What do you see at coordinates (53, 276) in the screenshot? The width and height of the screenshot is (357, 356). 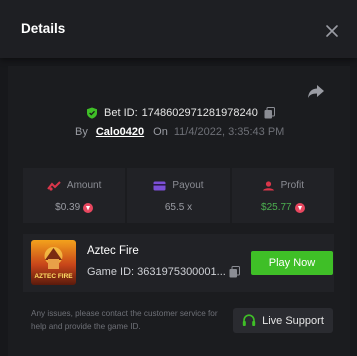 I see `thumb-logo-text: AZTEC FIRE` at bounding box center [53, 276].